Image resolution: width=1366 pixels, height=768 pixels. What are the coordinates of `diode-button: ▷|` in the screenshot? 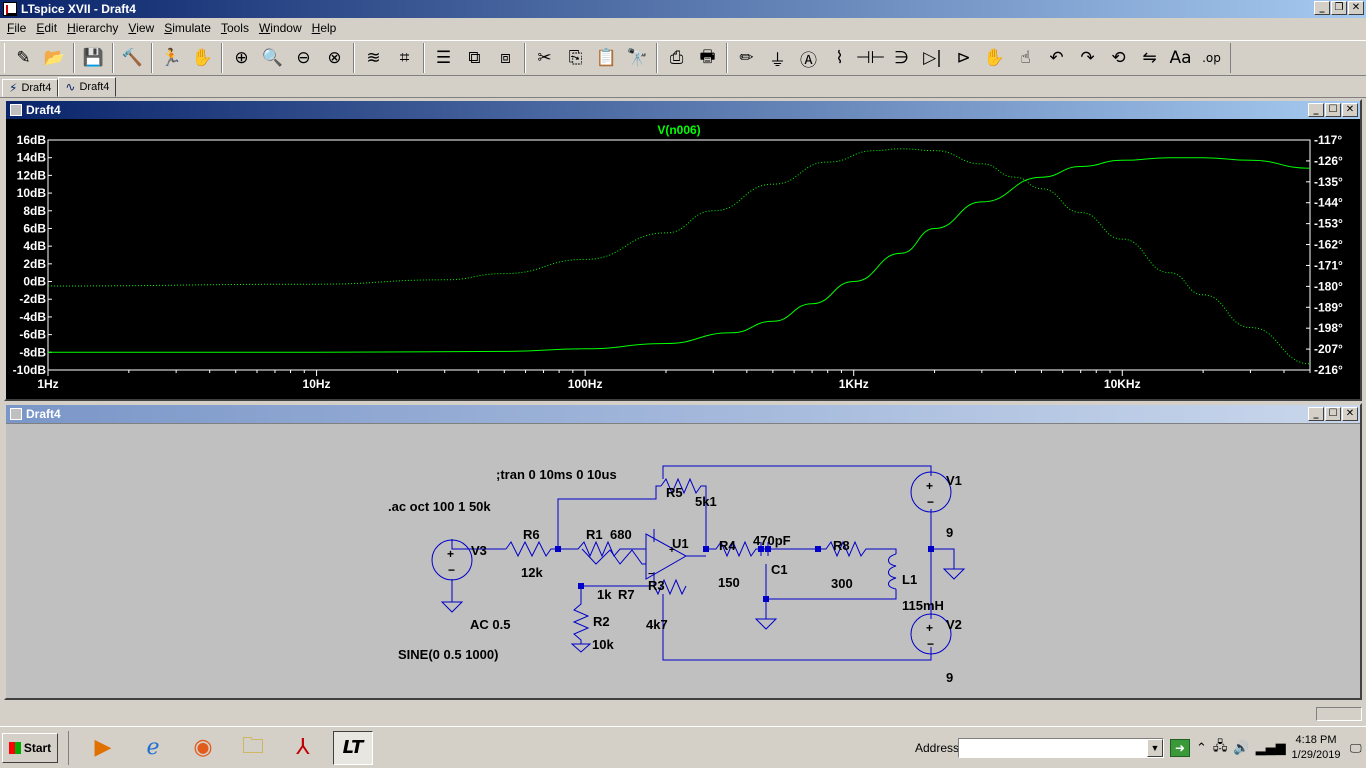 It's located at (932, 58).